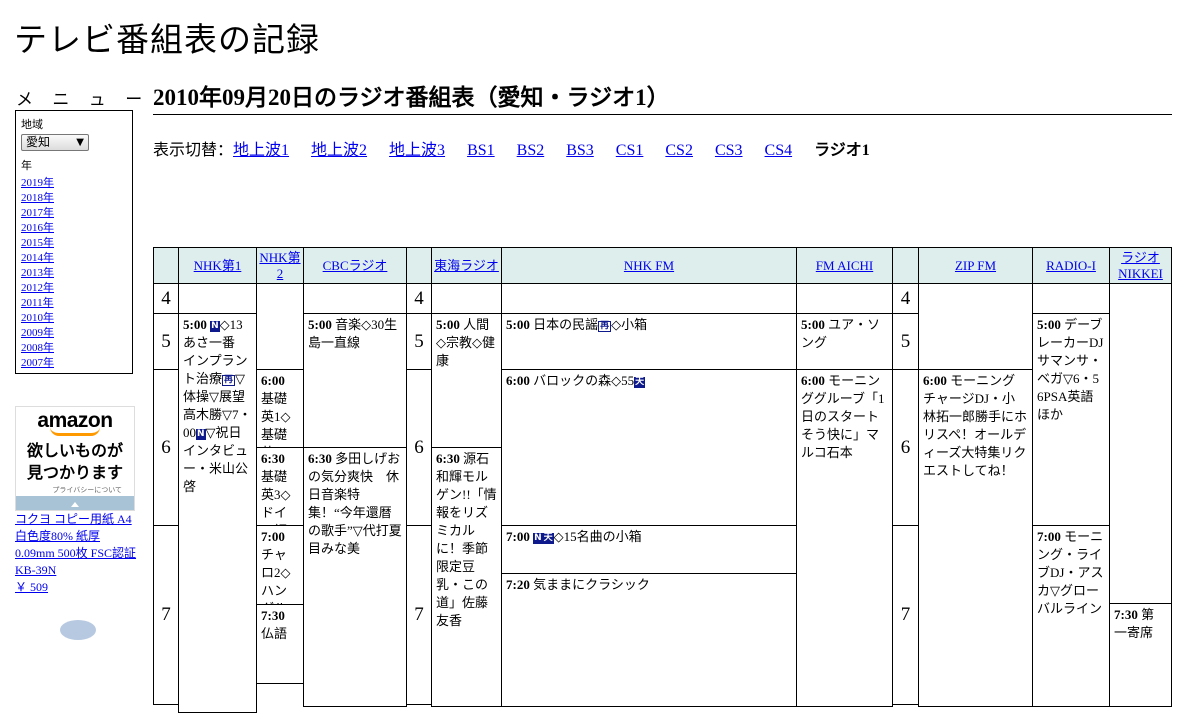 Image resolution: width=1200 pixels, height=713 pixels. I want to click on program-cell: 7:00 モーニング・ライブDJ・アスカ▽グローバルライン, so click(1071, 616).